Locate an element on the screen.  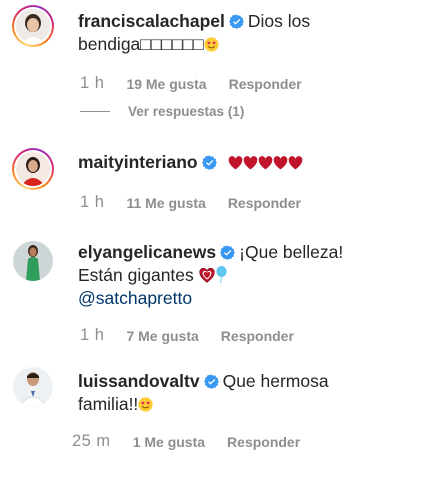
comment-meta: 25 m 1 Me gusta Responder is located at coordinates (186, 441).